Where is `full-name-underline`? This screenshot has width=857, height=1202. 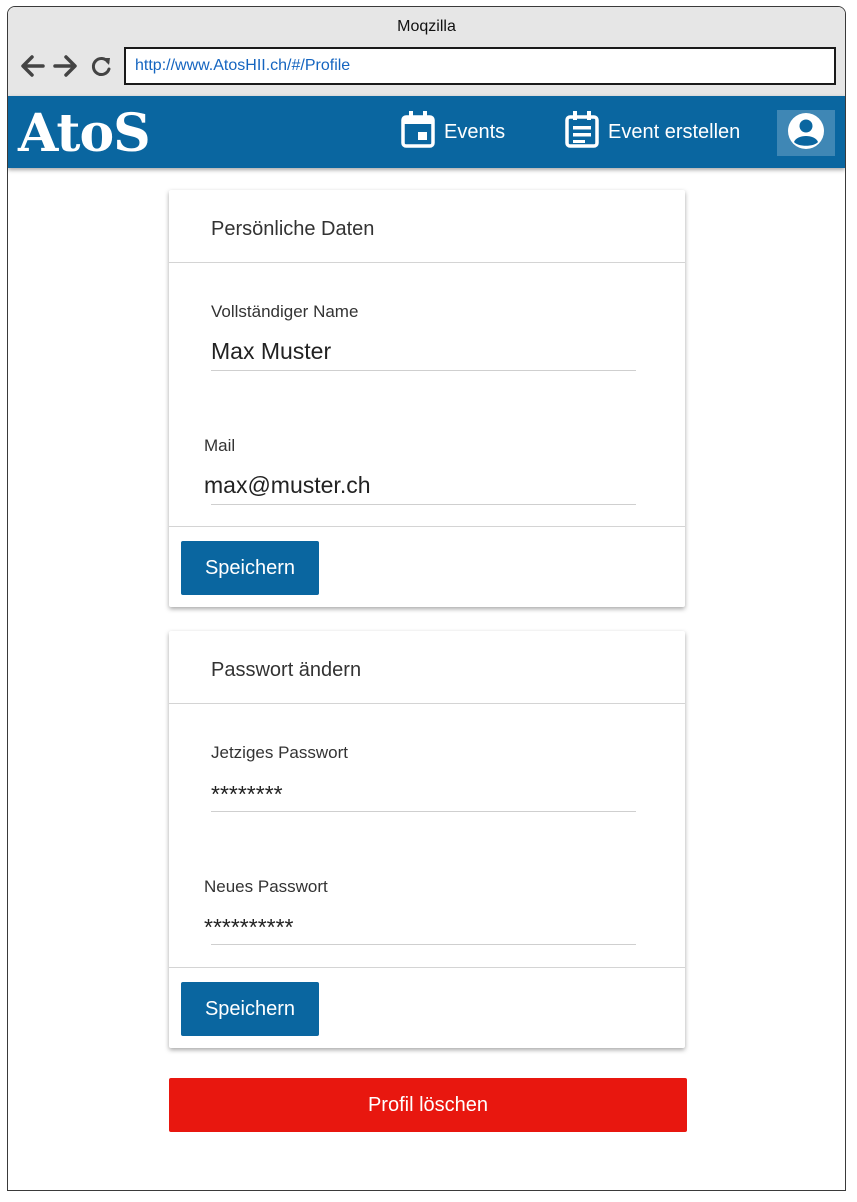
full-name-underline is located at coordinates (423, 370).